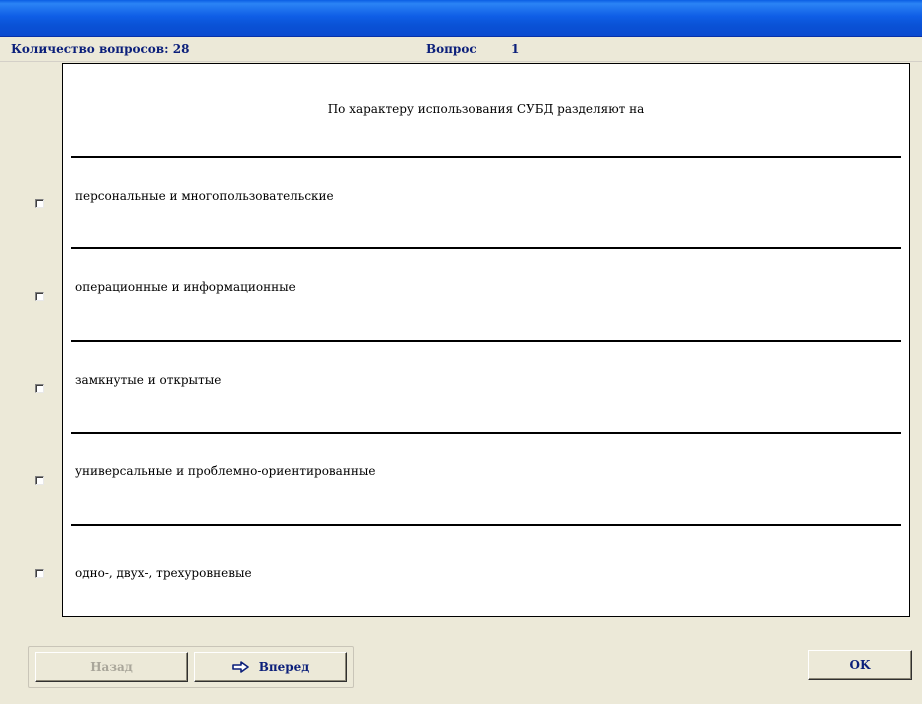  I want to click on question-count-label: Количество вопросов: 28, so click(100, 49).